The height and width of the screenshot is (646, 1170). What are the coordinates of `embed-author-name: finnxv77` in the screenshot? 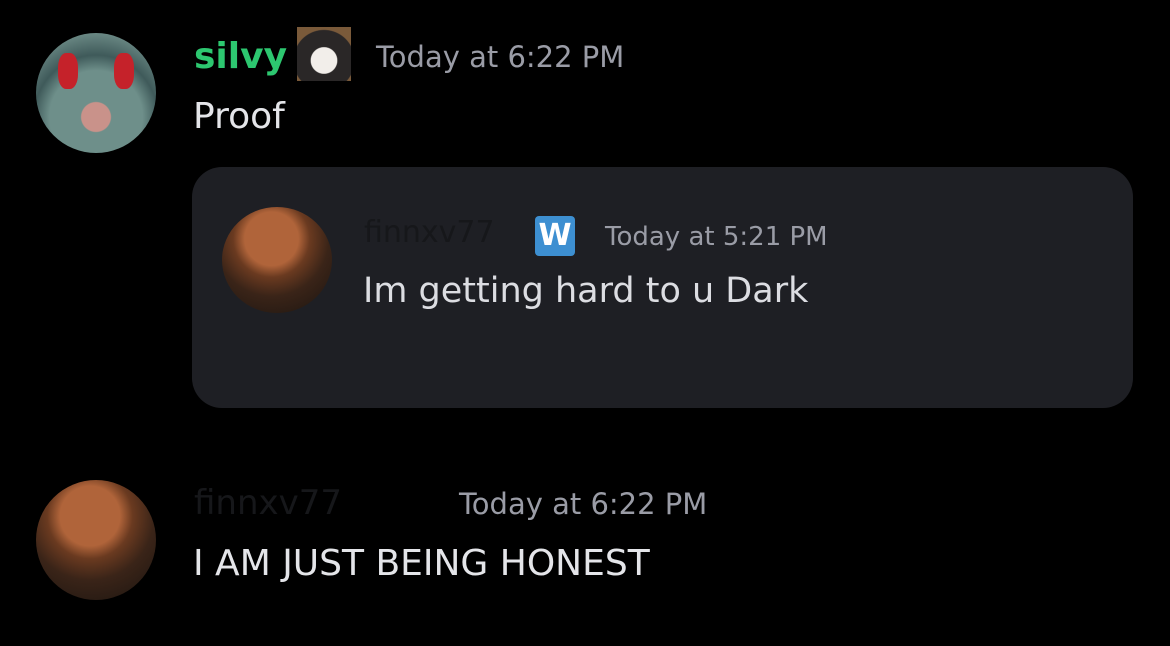 It's located at (429, 232).